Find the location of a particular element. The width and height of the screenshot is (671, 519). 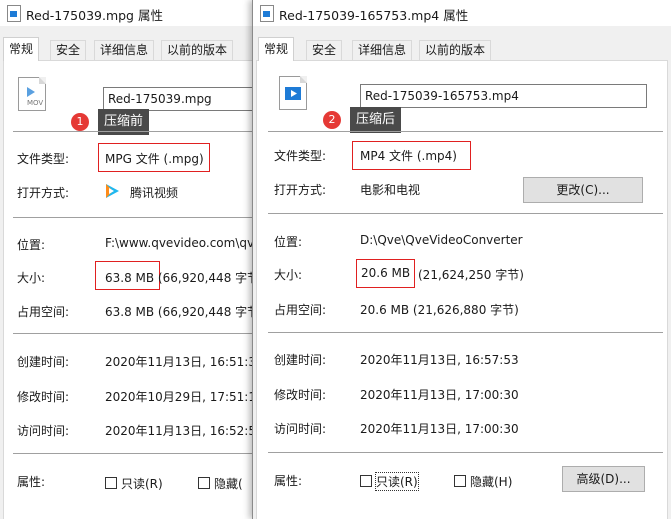

title-bar: Red-175039-165753.mp4 属性 is located at coordinates (462, 13).